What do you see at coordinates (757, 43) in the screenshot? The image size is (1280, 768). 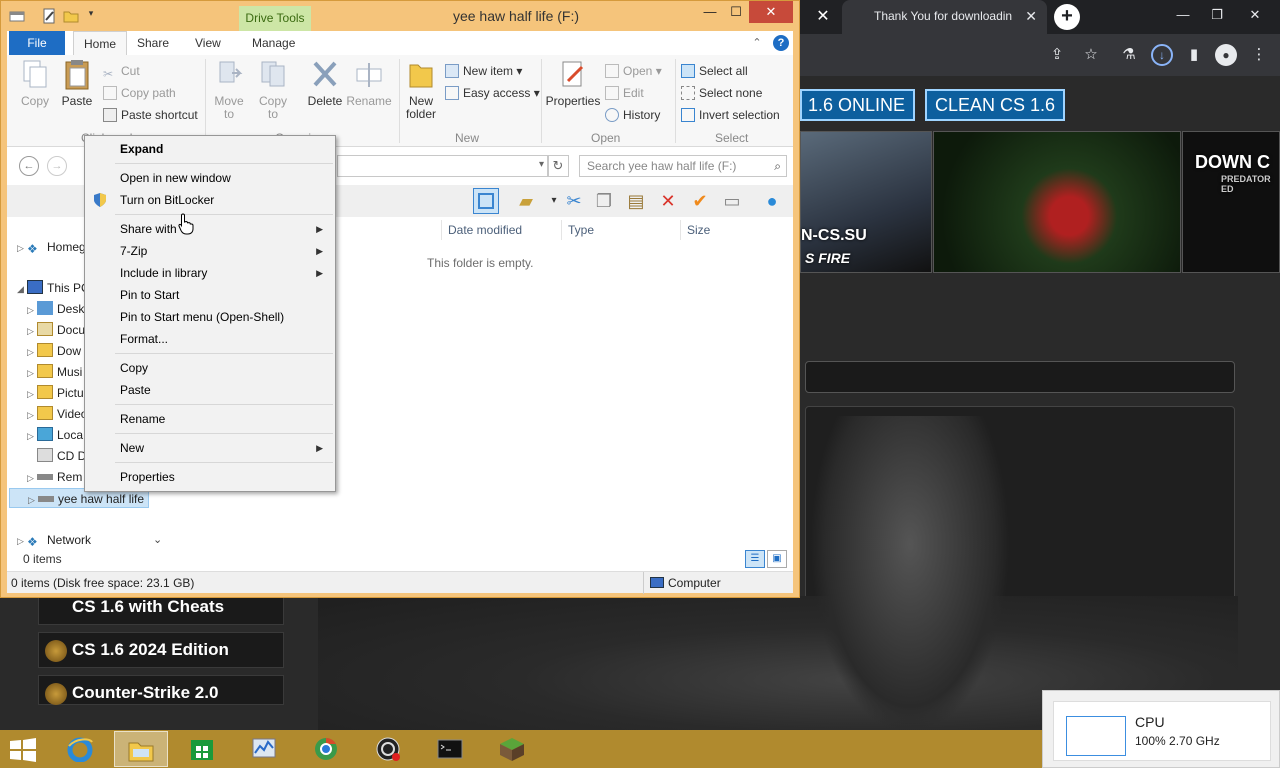 I see `minimize-ribbon-icon: ⌃` at bounding box center [757, 43].